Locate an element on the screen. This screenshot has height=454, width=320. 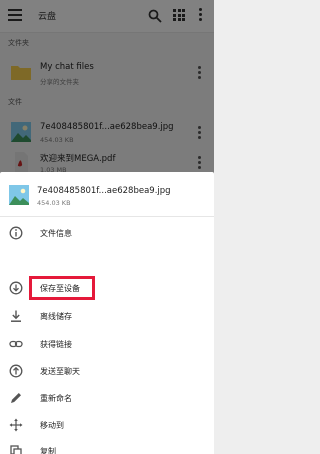
action-file-info: 文件信息 is located at coordinates (107, 233).